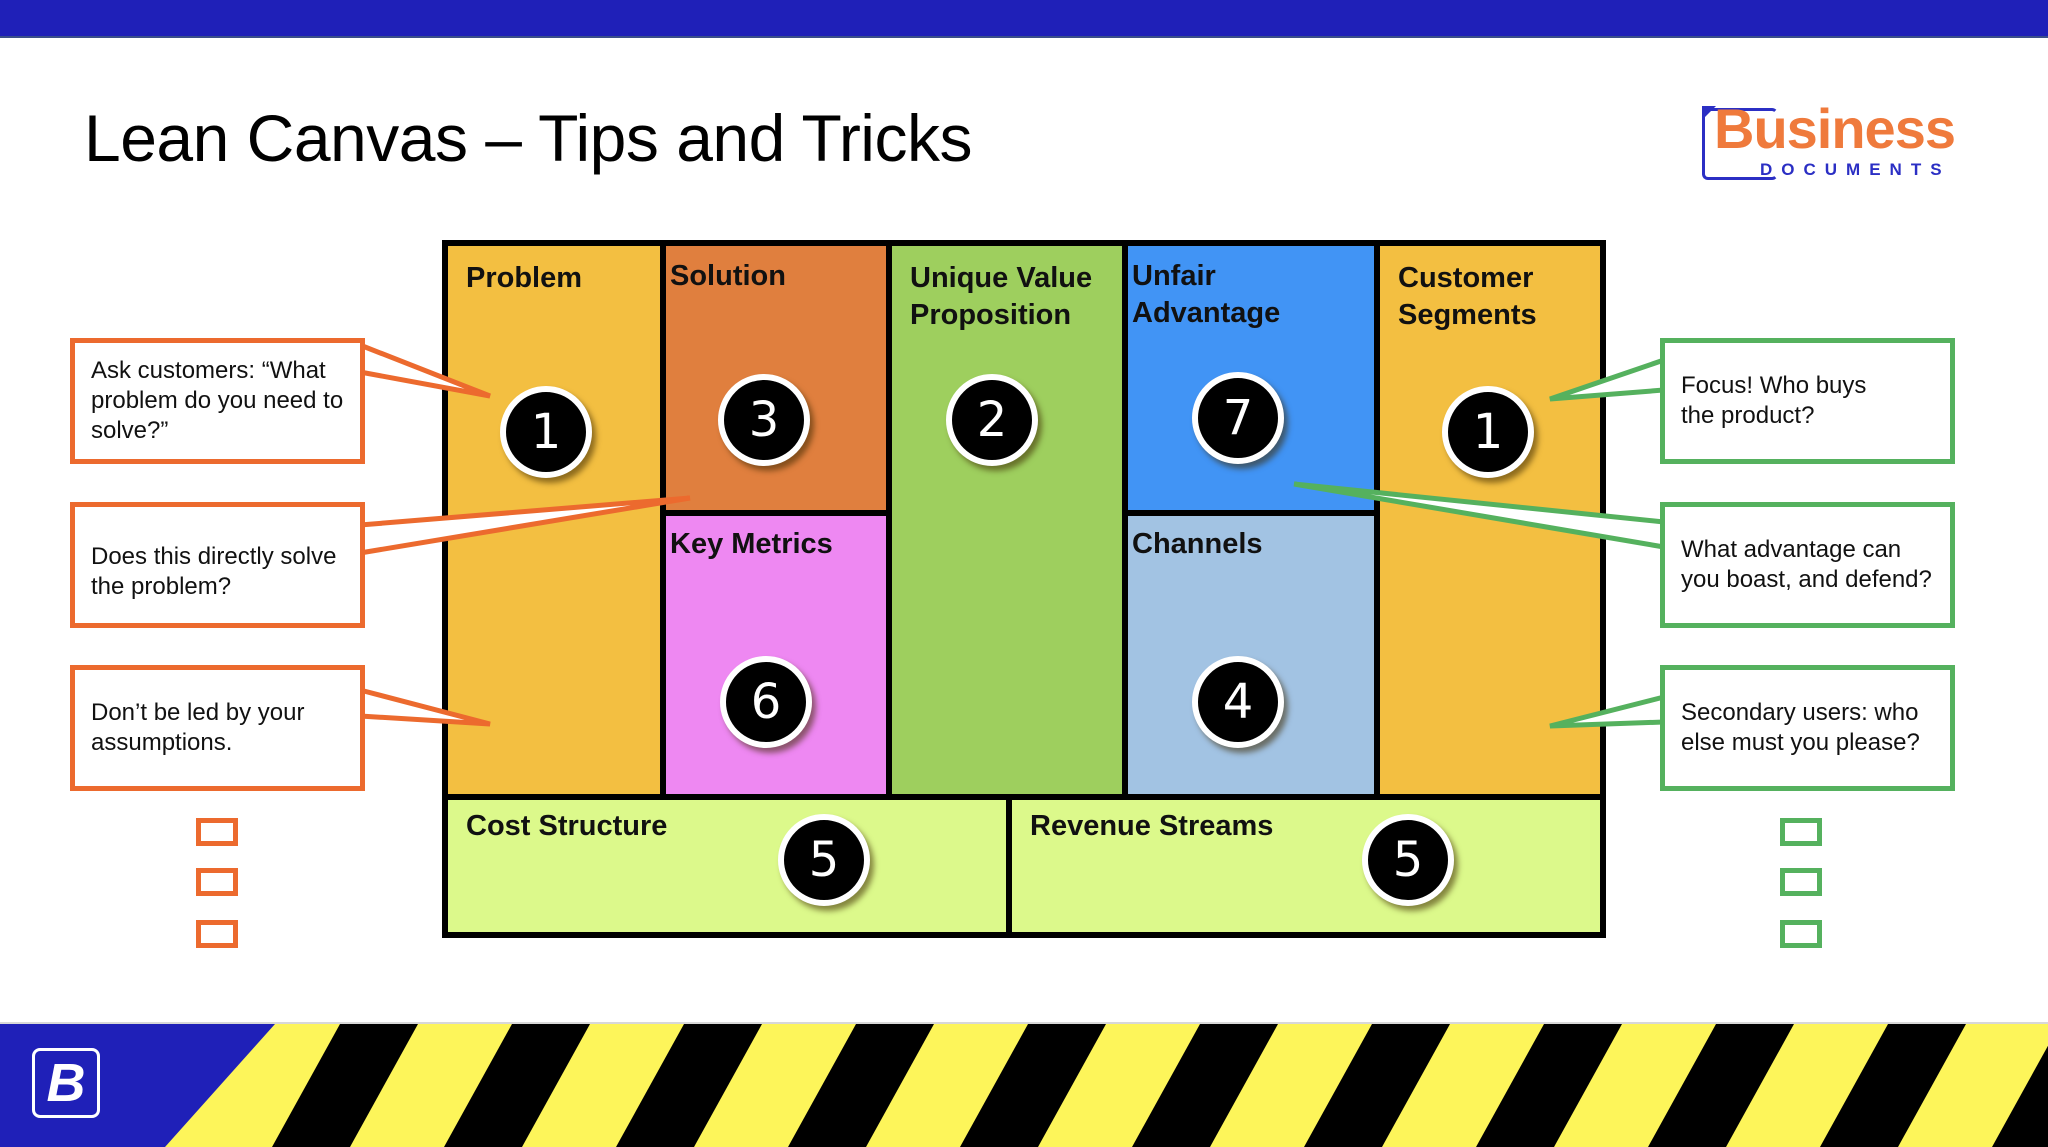 This screenshot has height=1147, width=2048. Describe the element at coordinates (1467, 296) in the screenshot. I see `cell-title: Customer Segments` at that location.